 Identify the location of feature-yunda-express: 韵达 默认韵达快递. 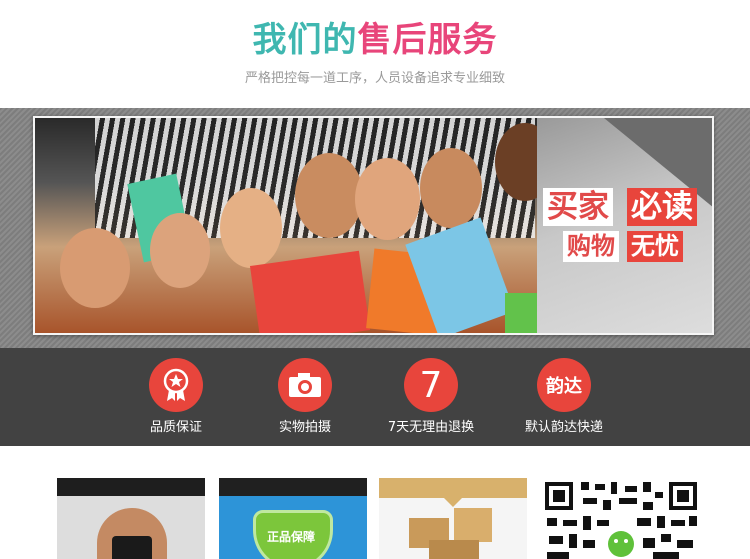
(564, 397).